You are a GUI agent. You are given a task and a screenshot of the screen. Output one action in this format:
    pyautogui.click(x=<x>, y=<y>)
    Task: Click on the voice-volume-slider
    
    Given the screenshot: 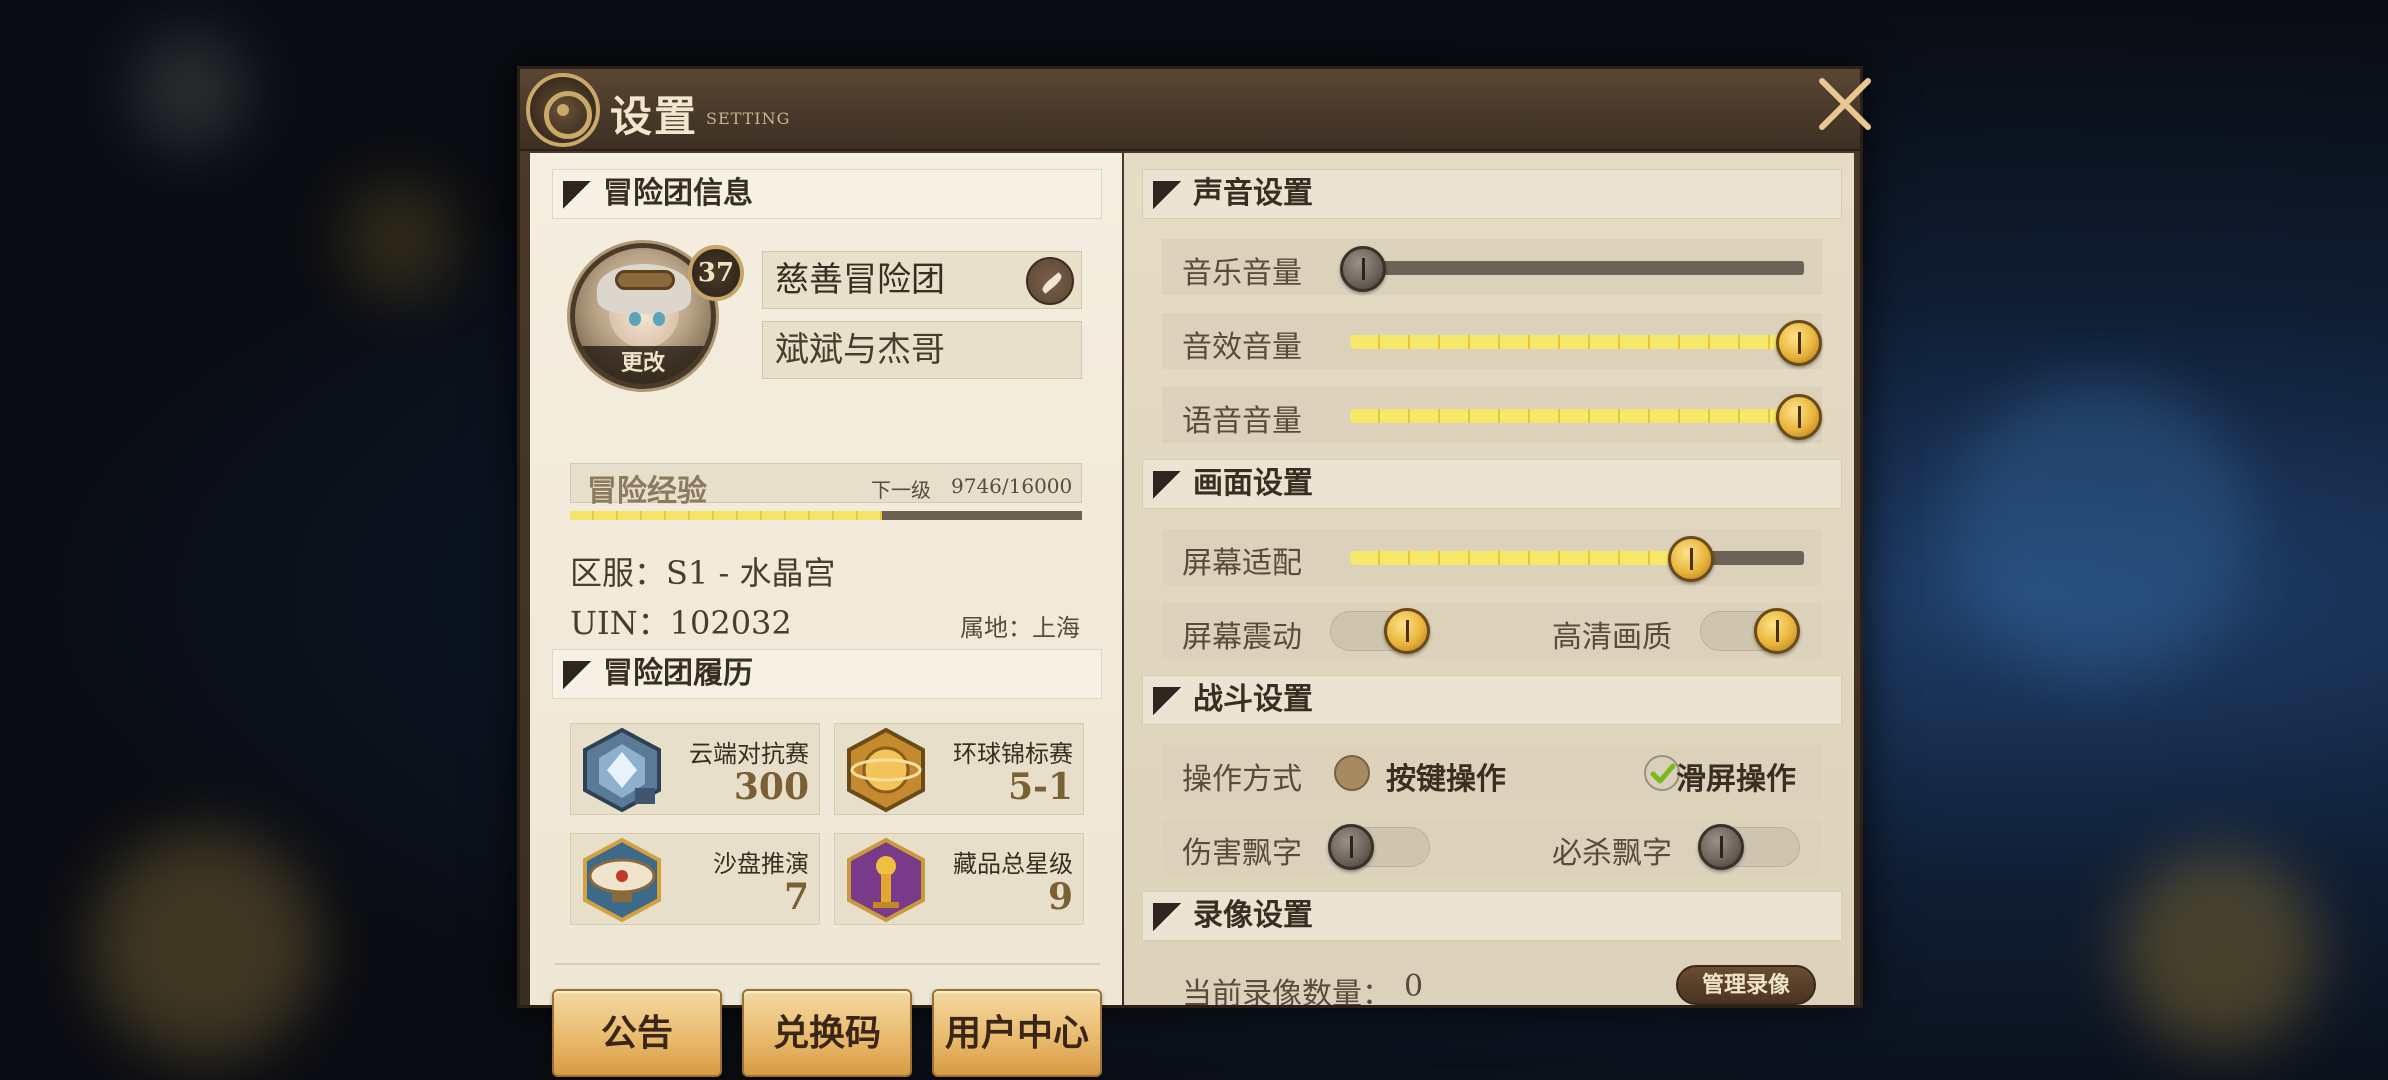 What is the action you would take?
    pyautogui.click(x=1577, y=416)
    